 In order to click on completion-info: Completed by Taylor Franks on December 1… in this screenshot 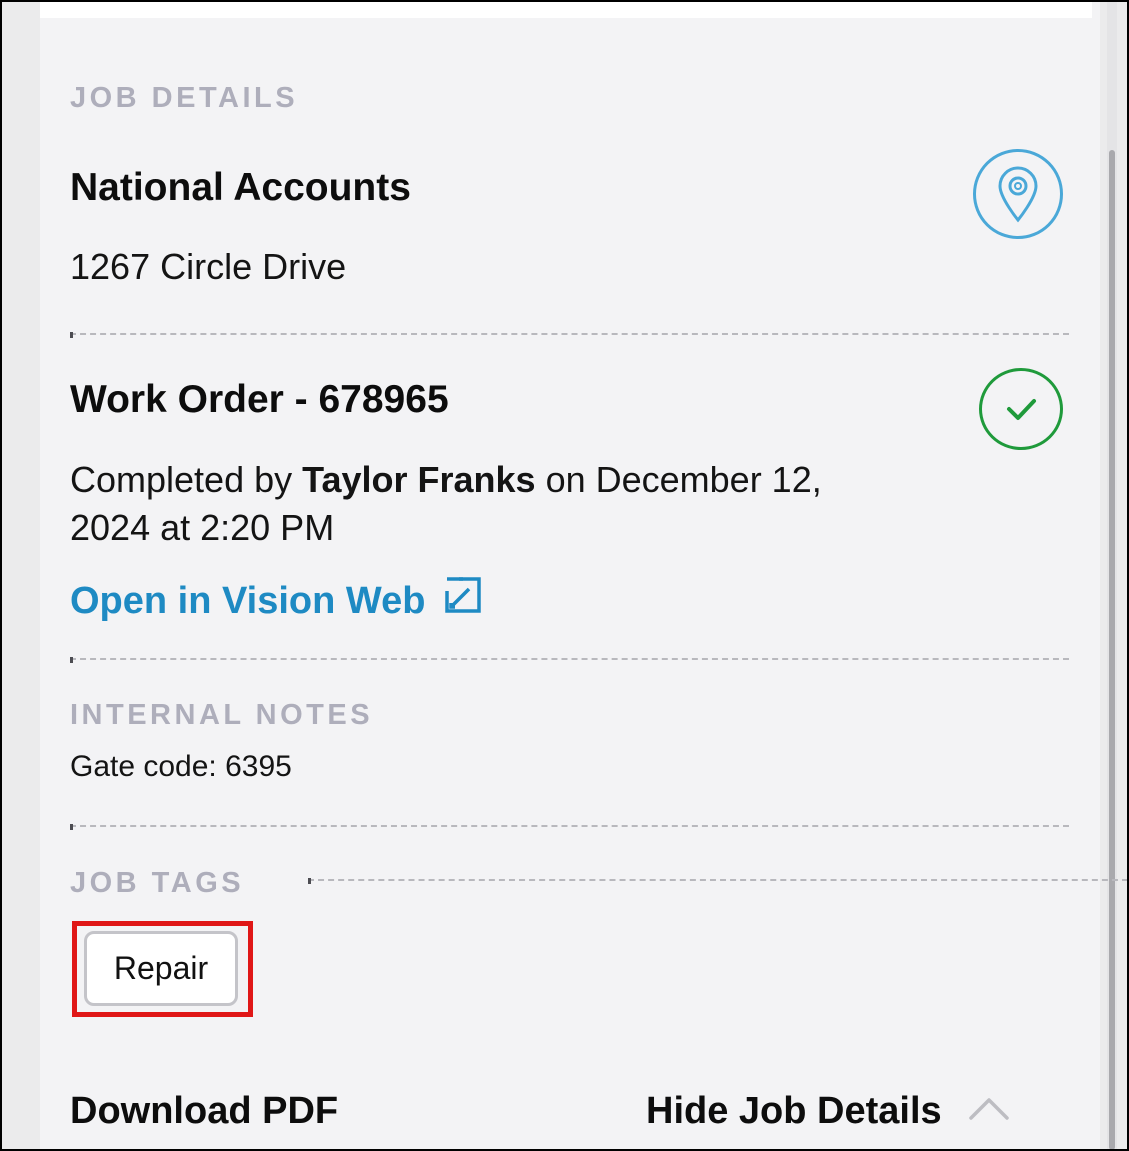, I will do `click(520, 504)`.